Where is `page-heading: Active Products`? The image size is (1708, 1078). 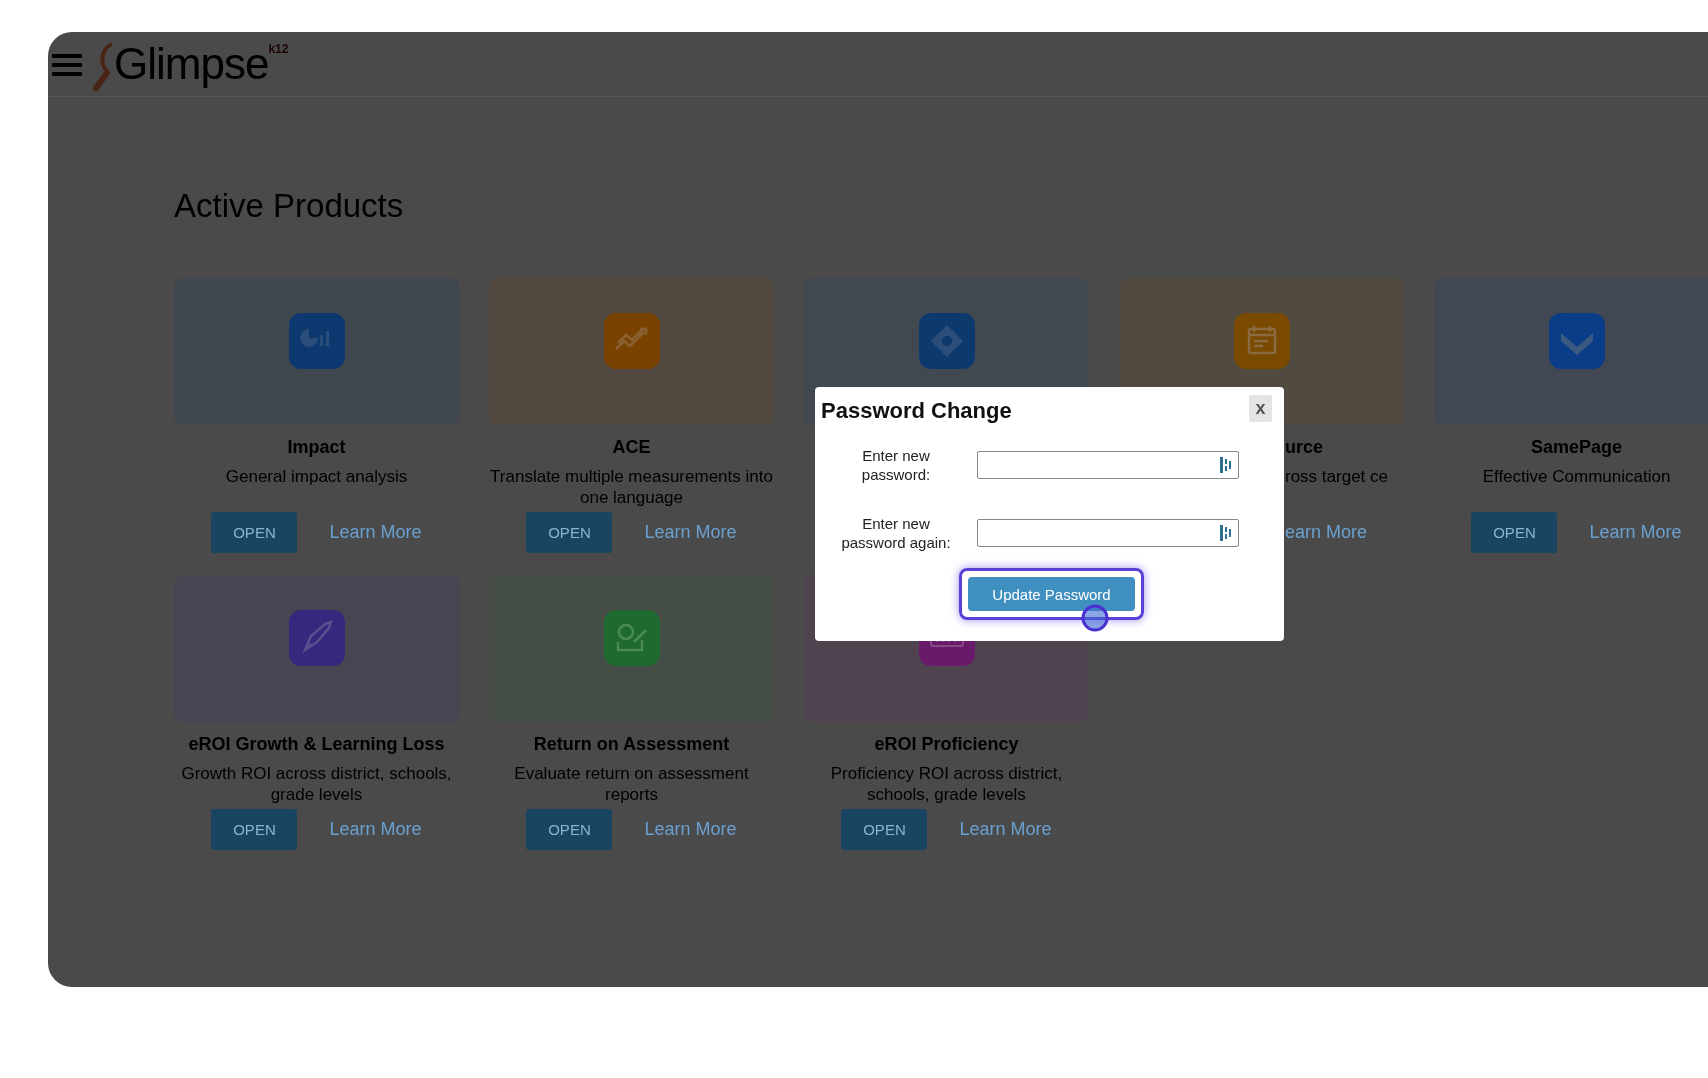
page-heading: Active Products is located at coordinates (289, 206).